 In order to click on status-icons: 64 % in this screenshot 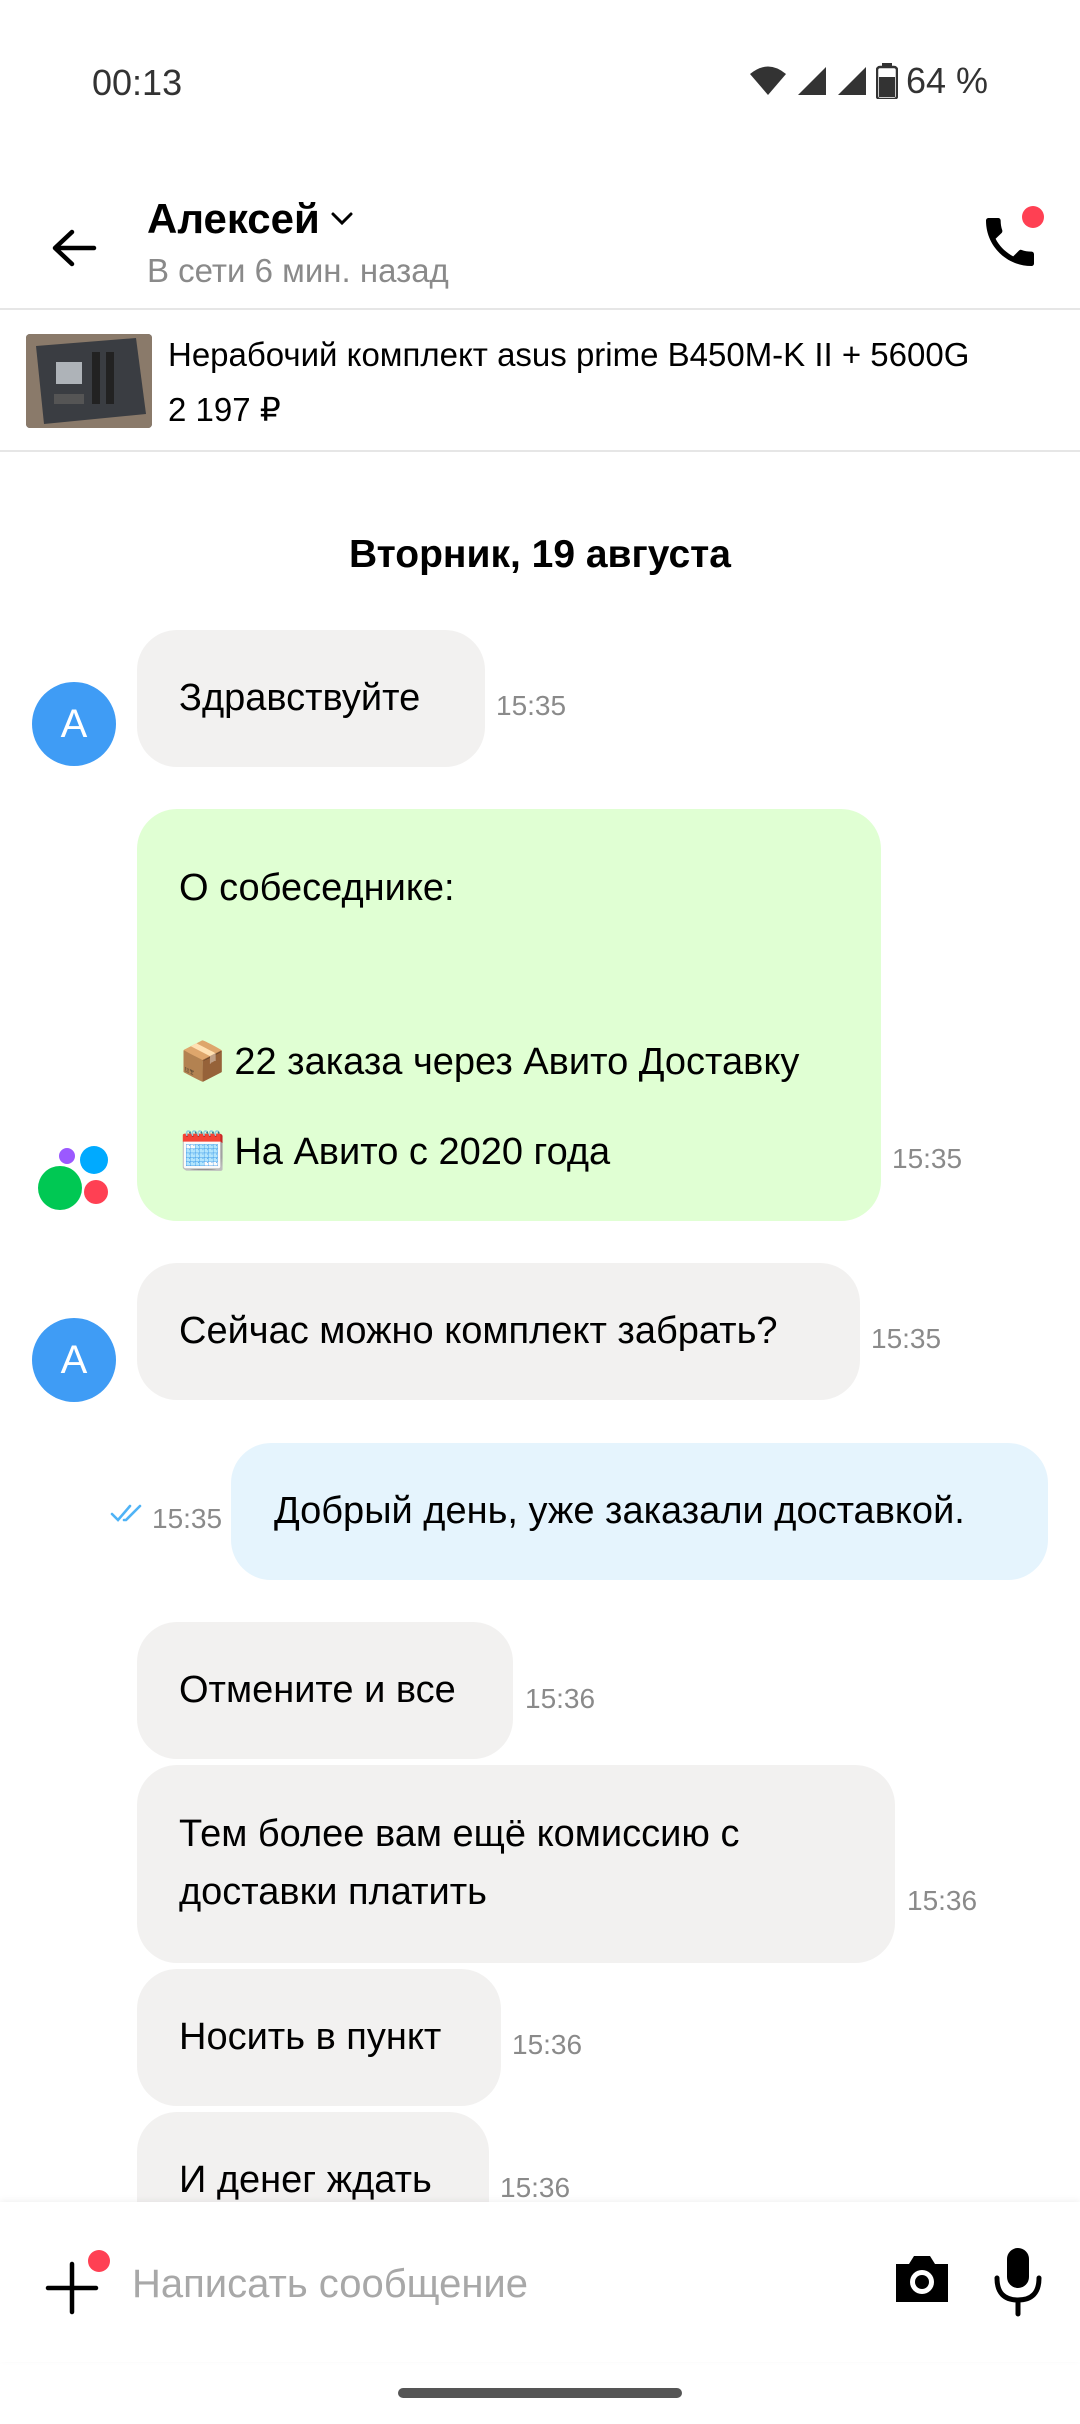, I will do `click(868, 81)`.